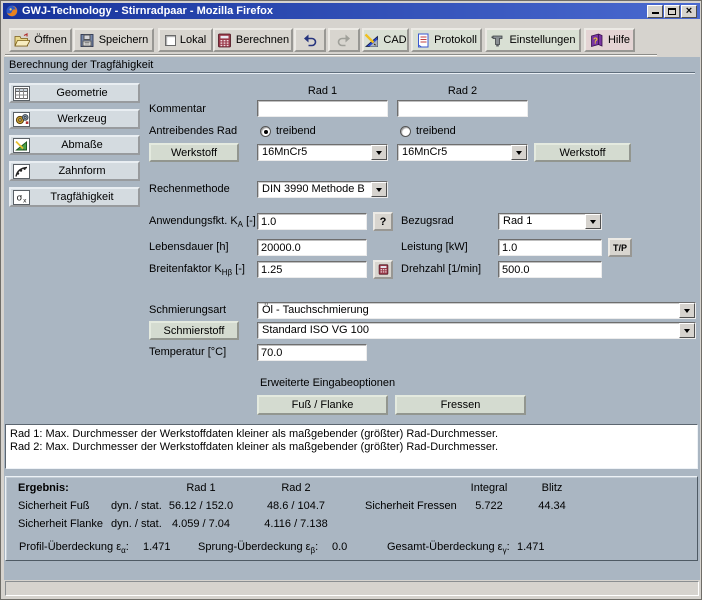  Describe the element at coordinates (201, 506) in the screenshot. I see `sicherheit-fuss-rad1: 56.12 / 152.0` at that location.